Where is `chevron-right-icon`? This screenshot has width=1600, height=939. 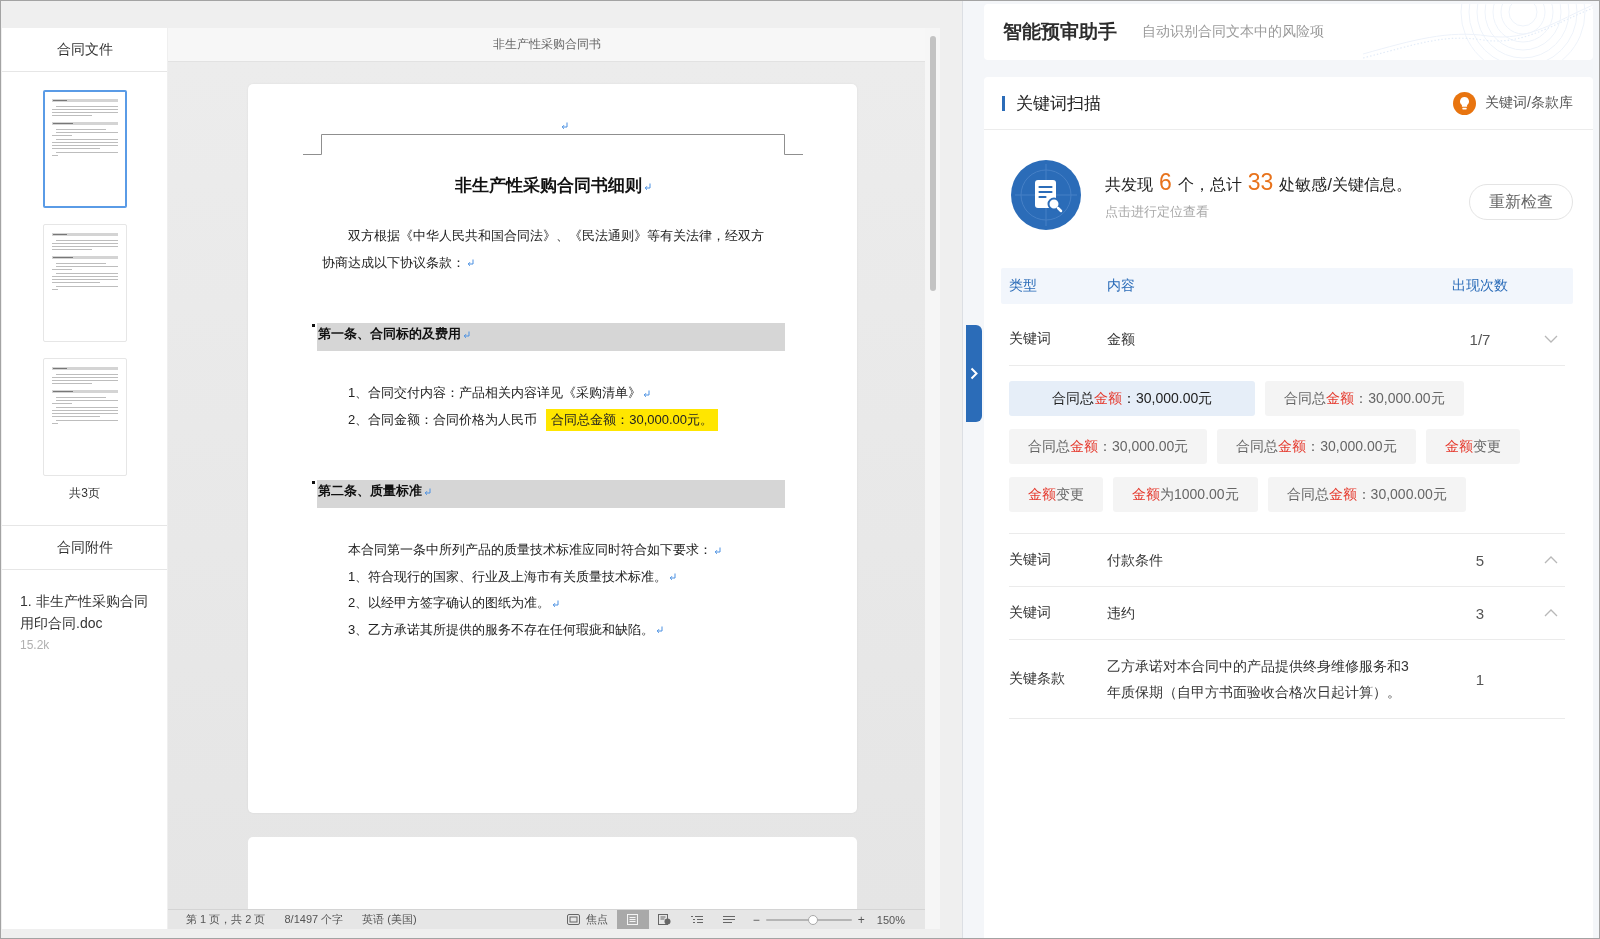
chevron-right-icon is located at coordinates (974, 373).